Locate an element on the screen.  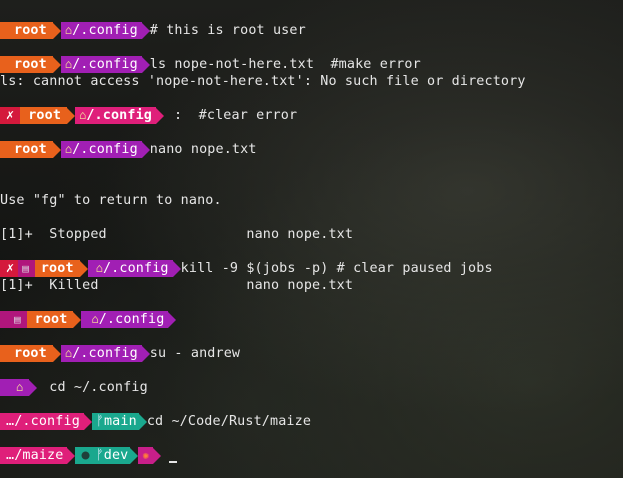
output-text: Use "fg" to return to nano. is located at coordinates (111, 200).